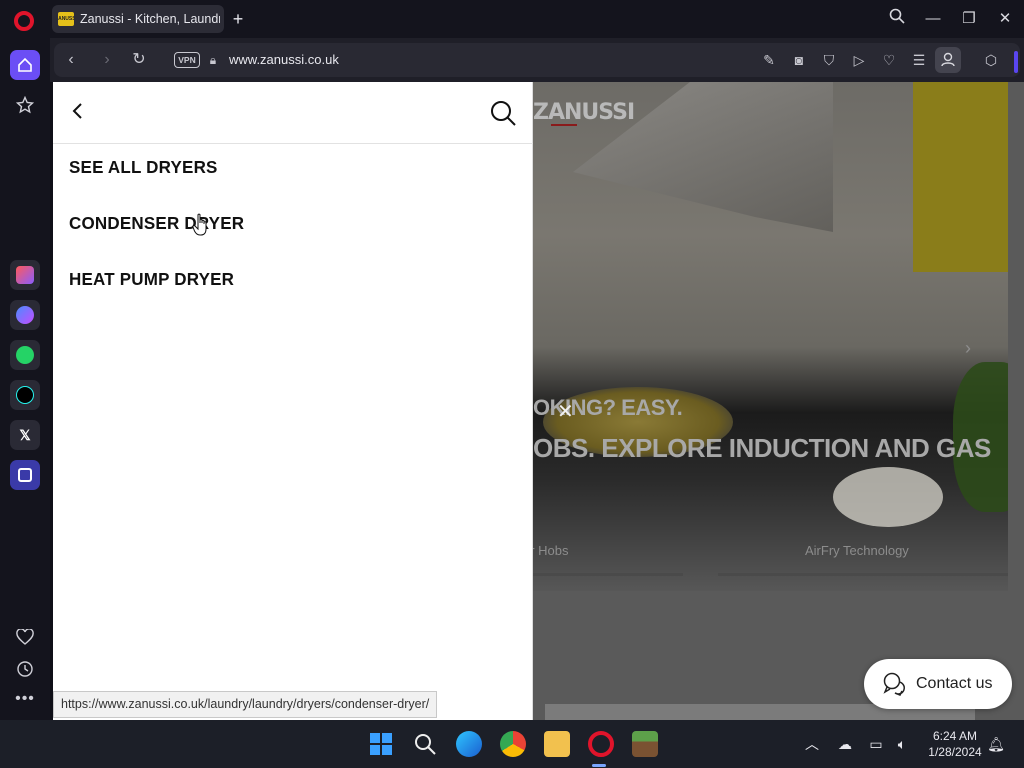 This screenshot has height=768, width=1024. What do you see at coordinates (151, 280) in the screenshot?
I see `menu-item-heat-pump-dryer: HEAT PUMP DRYER` at bounding box center [151, 280].